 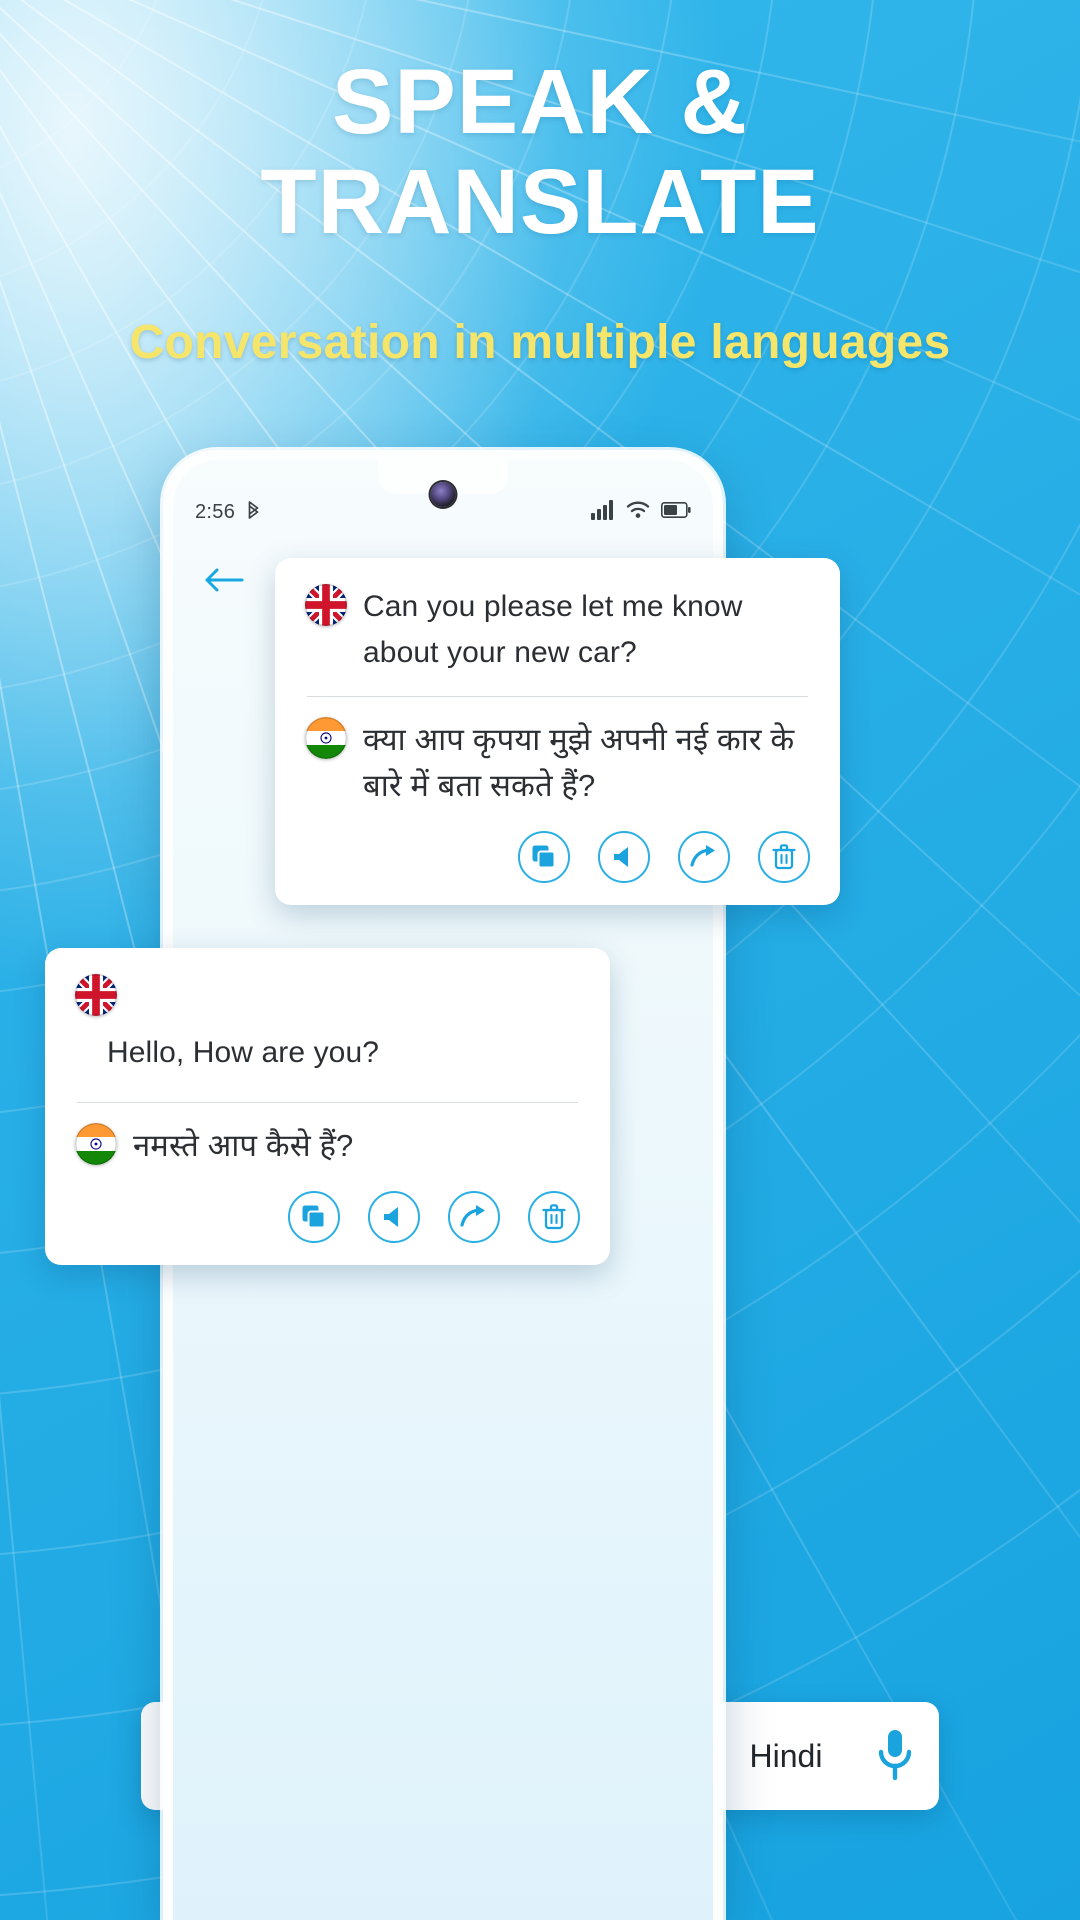 What do you see at coordinates (443, 494) in the screenshot?
I see `front-camera-icon` at bounding box center [443, 494].